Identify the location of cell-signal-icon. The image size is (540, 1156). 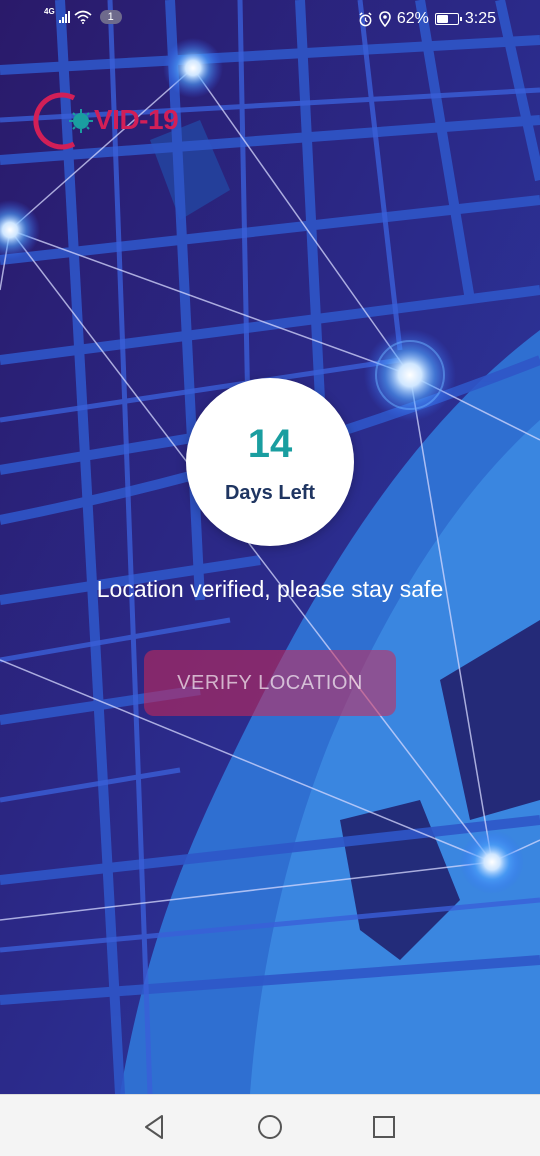
(64, 17).